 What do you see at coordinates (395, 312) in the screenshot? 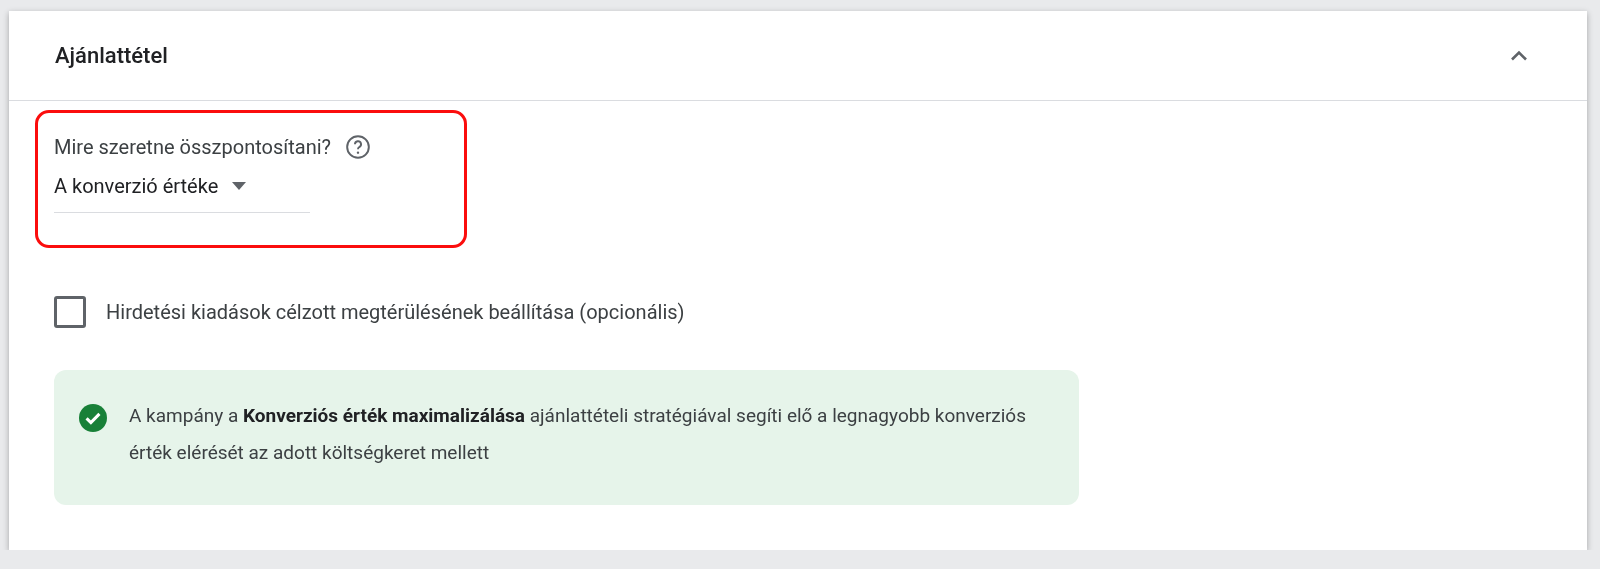
I see `checkbox-label: Hirdetési kiadások célzott megtérülésének beállítása (opcionális)` at bounding box center [395, 312].